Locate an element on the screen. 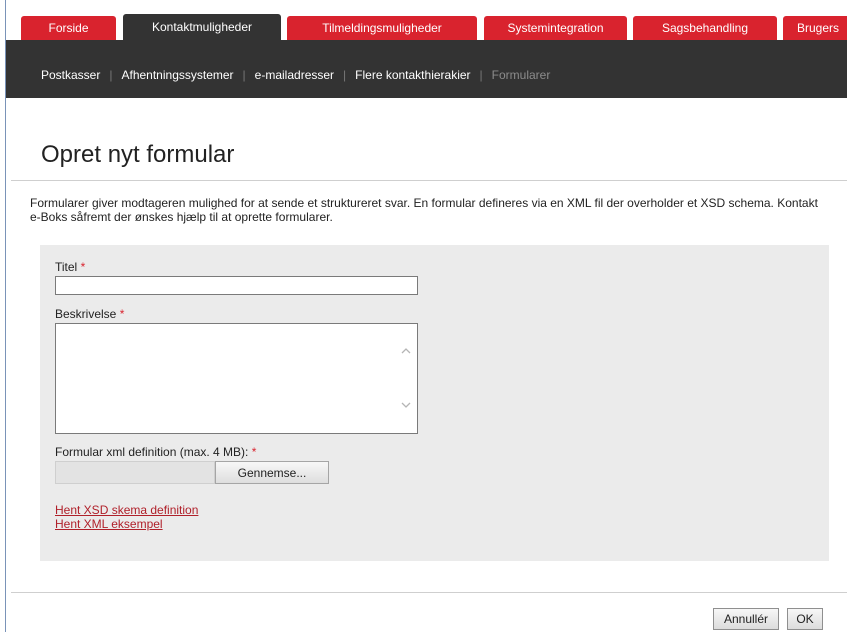 The image size is (847, 632). titel-input is located at coordinates (236, 285).